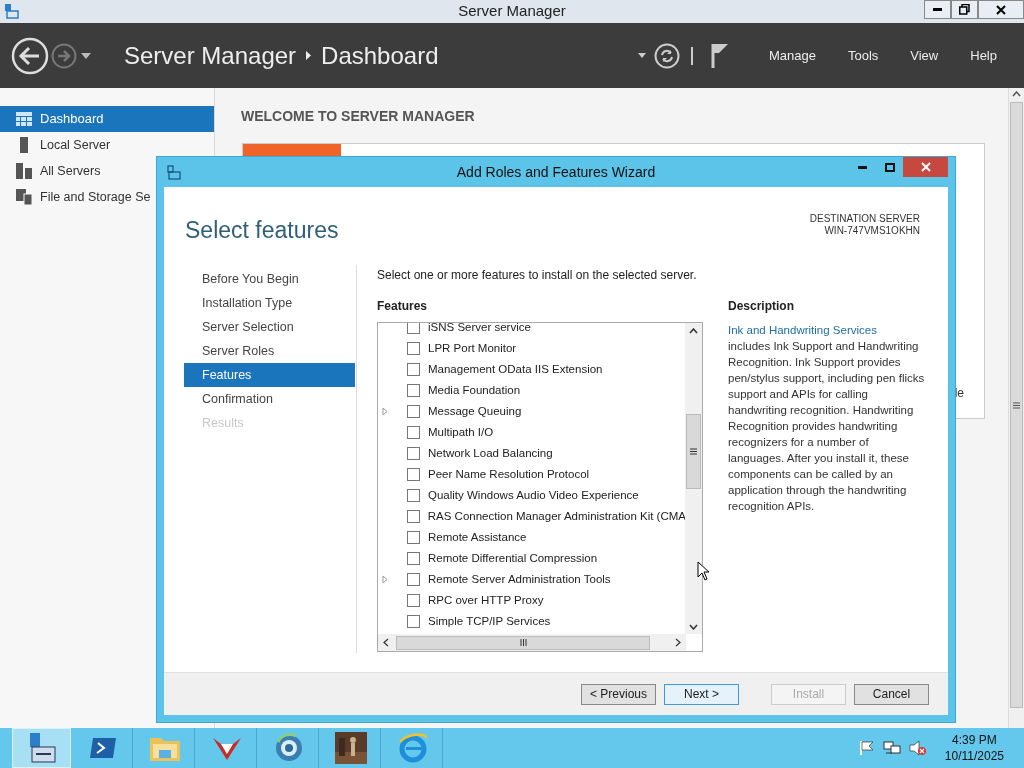 This screenshot has height=768, width=1024. What do you see at coordinates (863, 55) in the screenshot?
I see `menu-item: Tools` at bounding box center [863, 55].